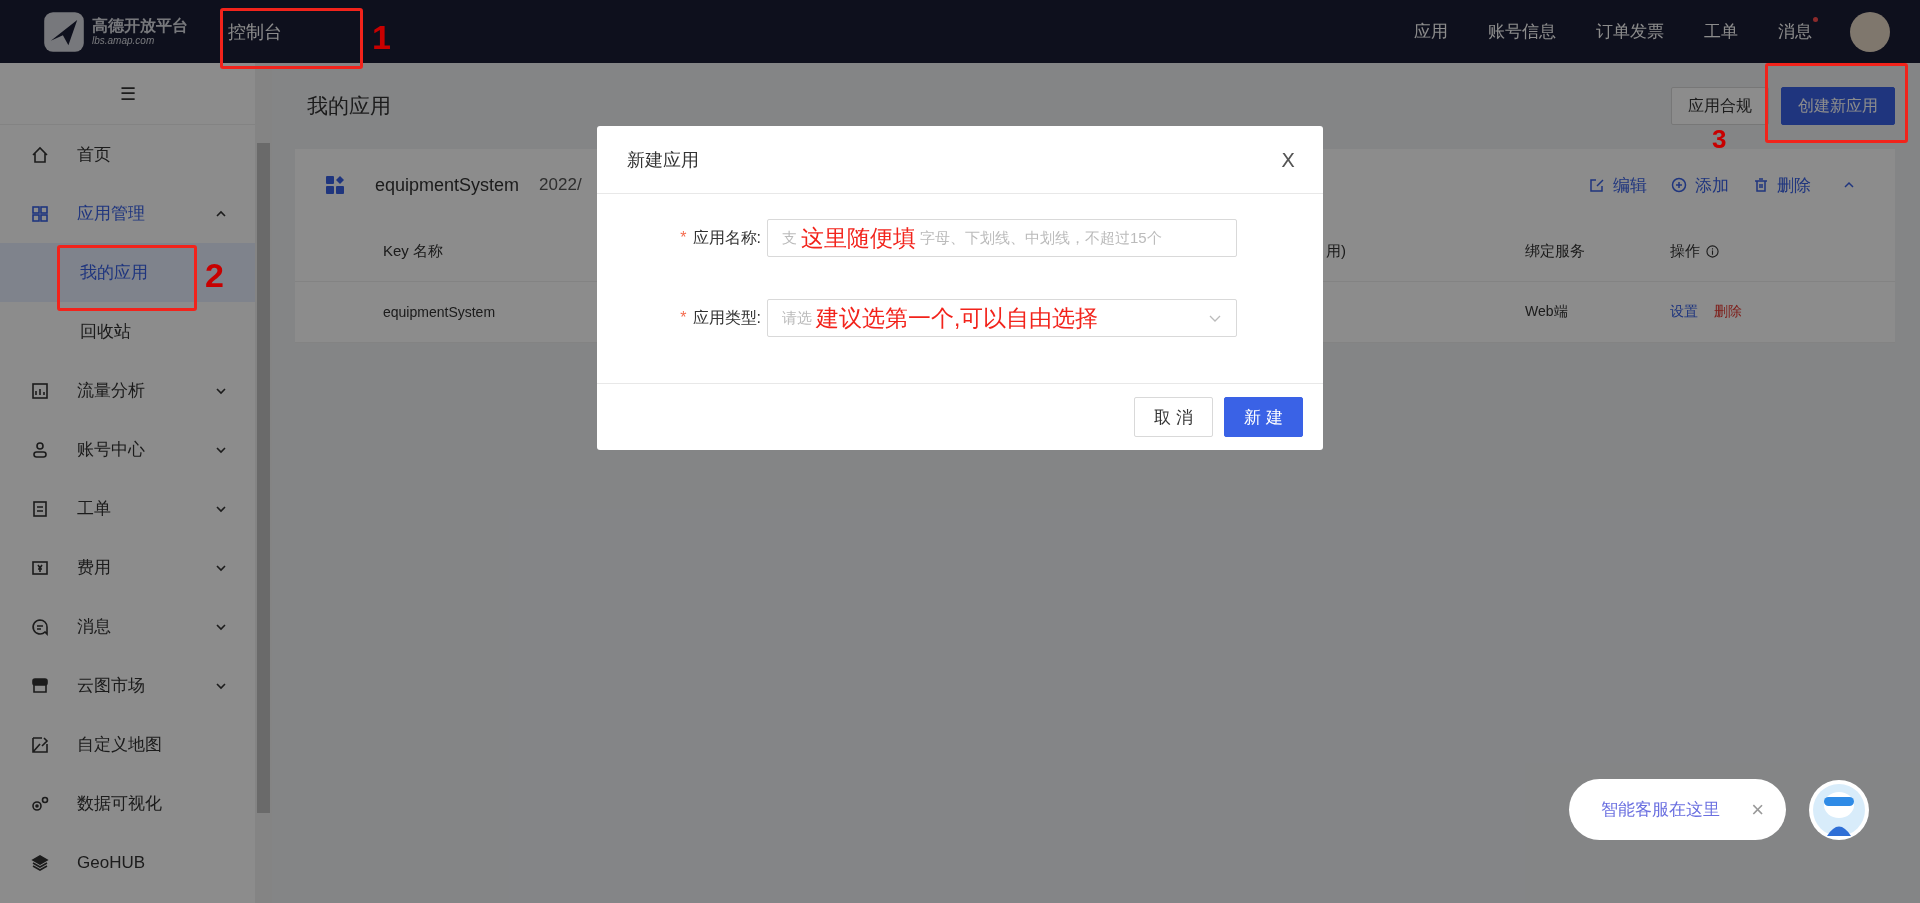 This screenshot has width=1920, height=903. Describe the element at coordinates (726, 317) in the screenshot. I see `field-label: 应用类型:` at that location.